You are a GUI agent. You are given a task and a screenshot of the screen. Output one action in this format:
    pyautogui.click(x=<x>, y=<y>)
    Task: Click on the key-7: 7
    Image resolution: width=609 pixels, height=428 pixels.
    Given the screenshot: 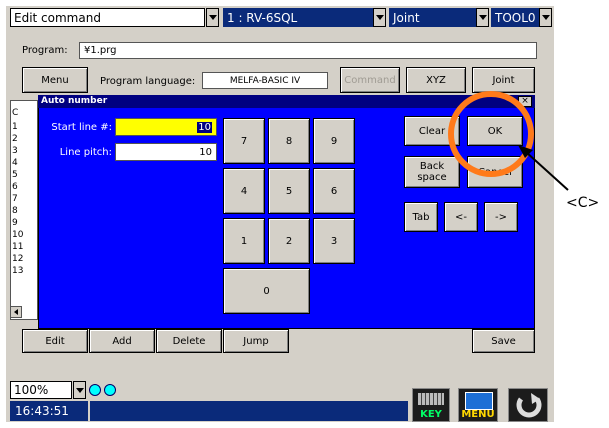 What is the action you would take?
    pyautogui.click(x=244, y=141)
    